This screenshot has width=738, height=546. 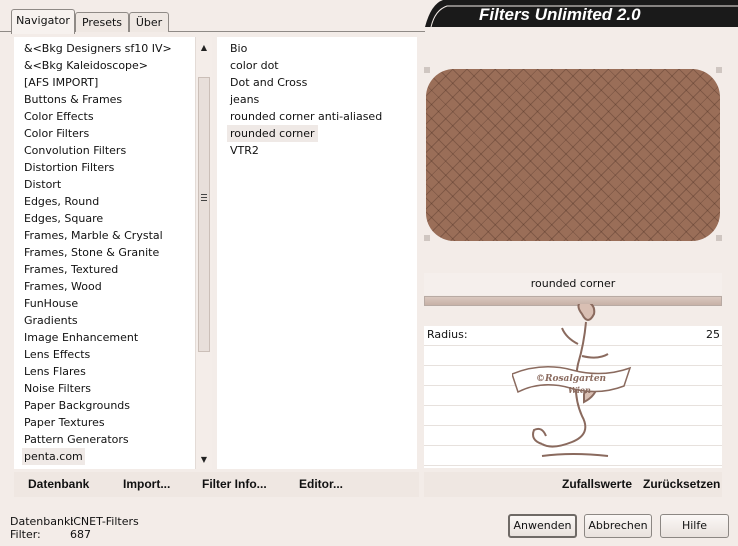 I want to click on param-value: 25, so click(x=713, y=334).